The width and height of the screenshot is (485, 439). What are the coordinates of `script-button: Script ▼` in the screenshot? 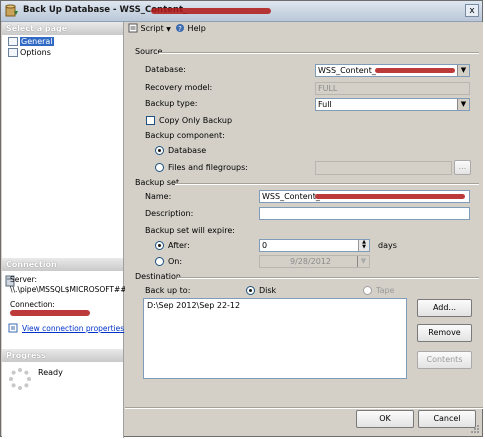 It's located at (149, 28).